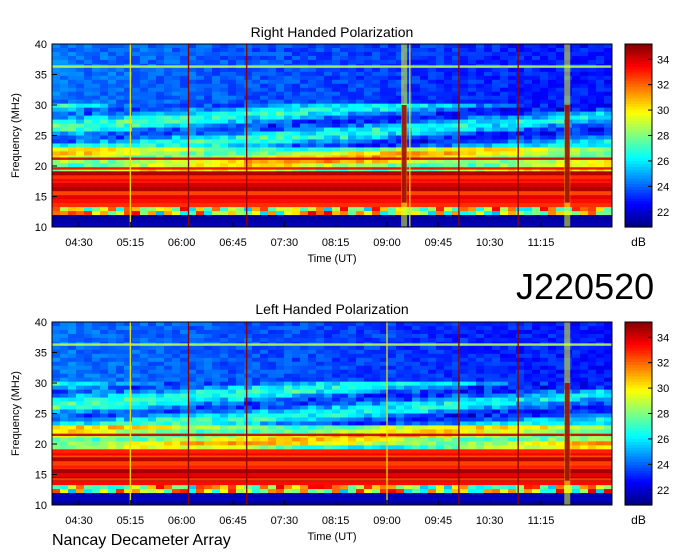  What do you see at coordinates (233, 243) in the screenshot?
I see `x-tick-label: 06:45` at bounding box center [233, 243].